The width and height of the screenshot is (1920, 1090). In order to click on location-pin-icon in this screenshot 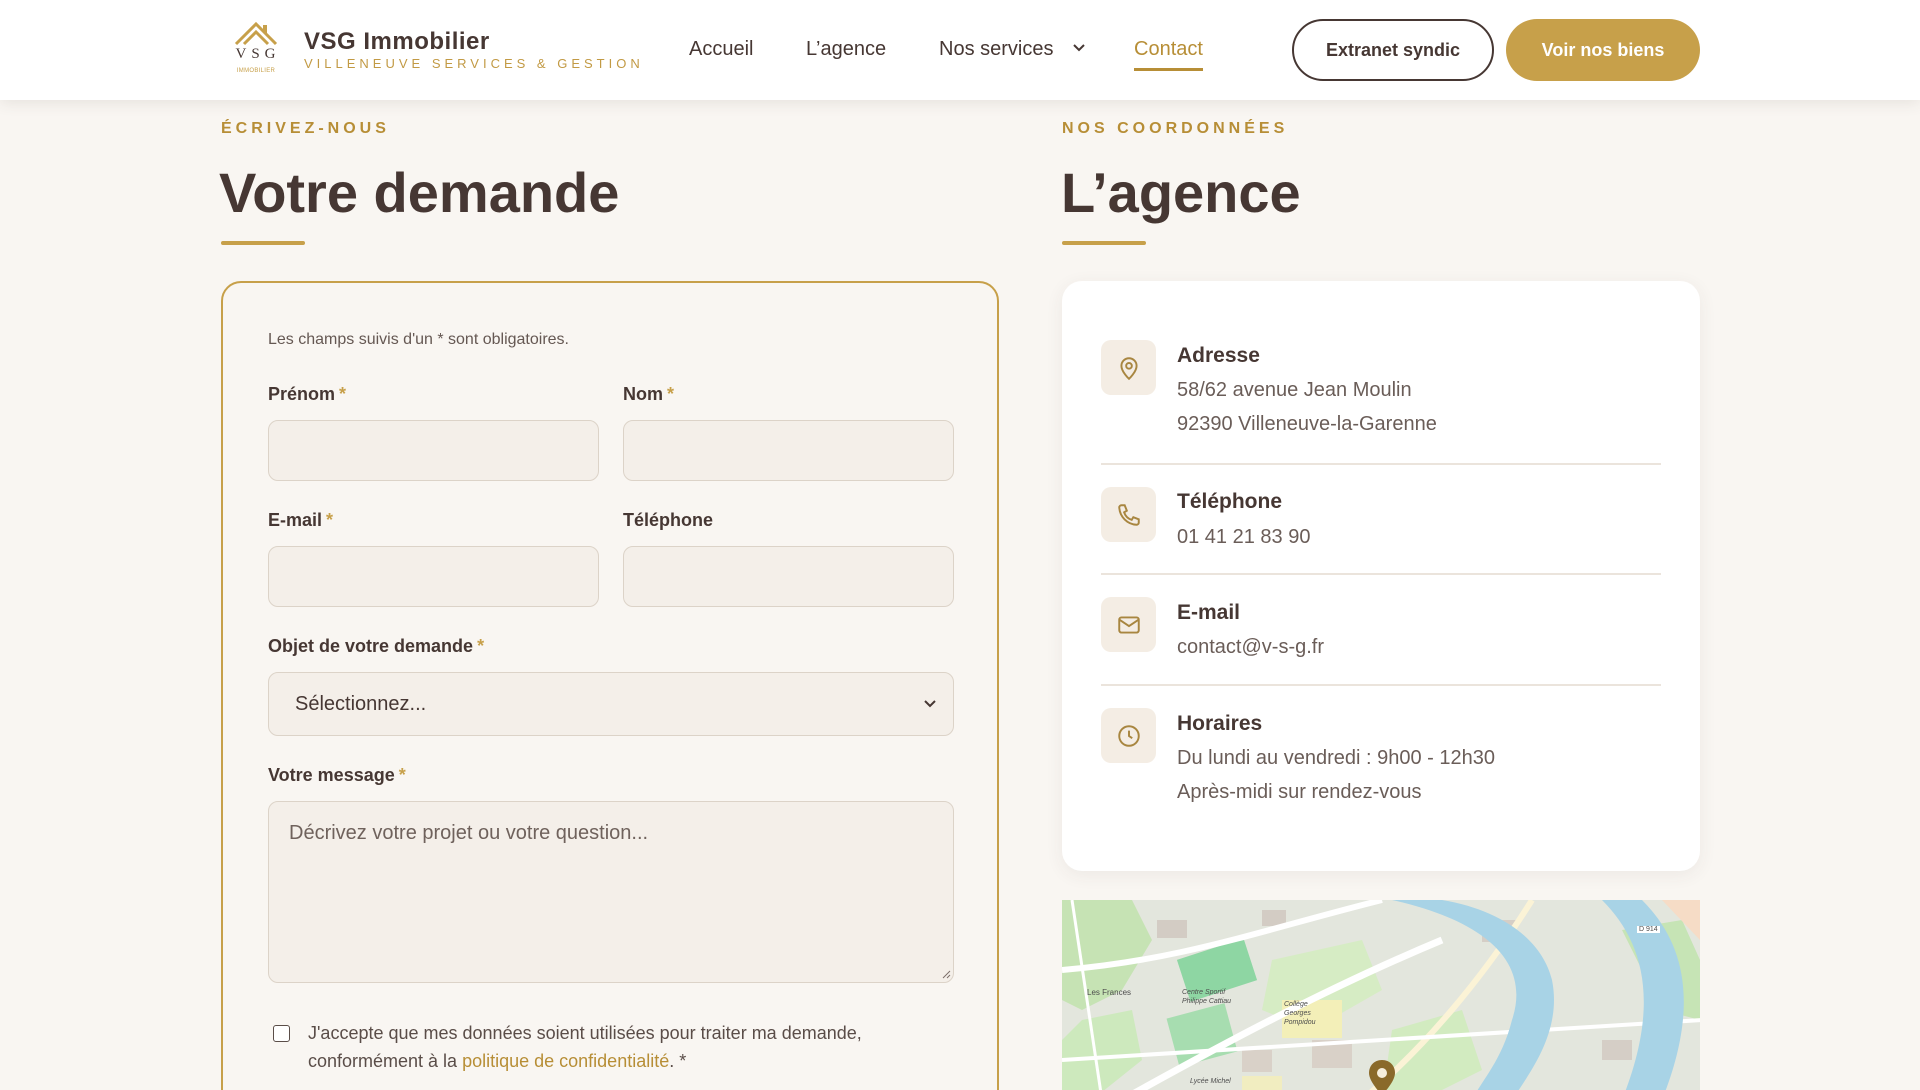, I will do `click(1128, 367)`.